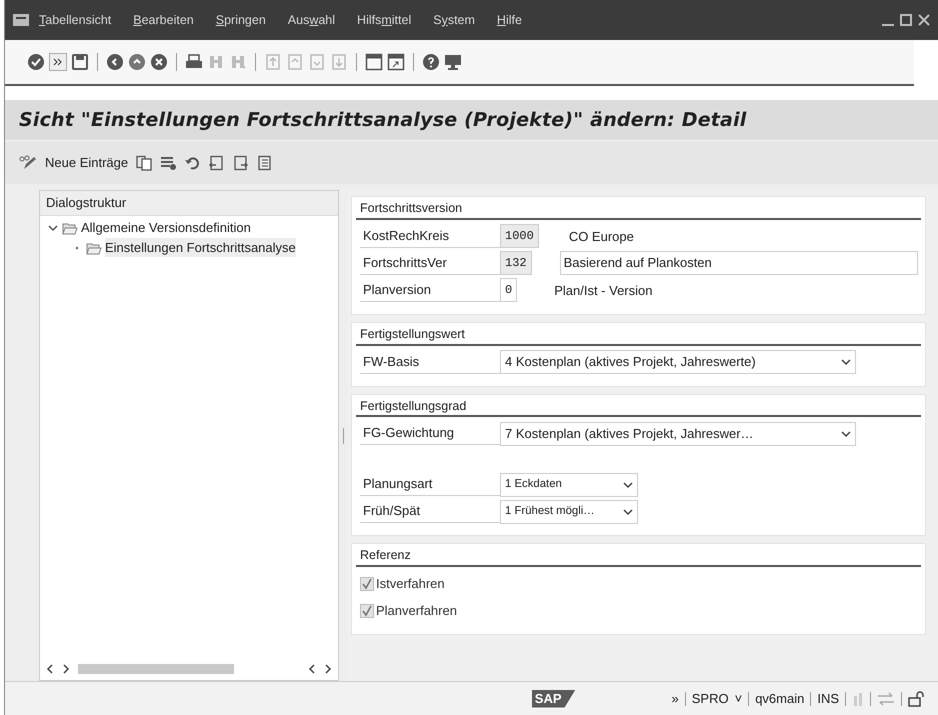  I want to click on group-title: Fertigstellungswert, so click(638, 335).